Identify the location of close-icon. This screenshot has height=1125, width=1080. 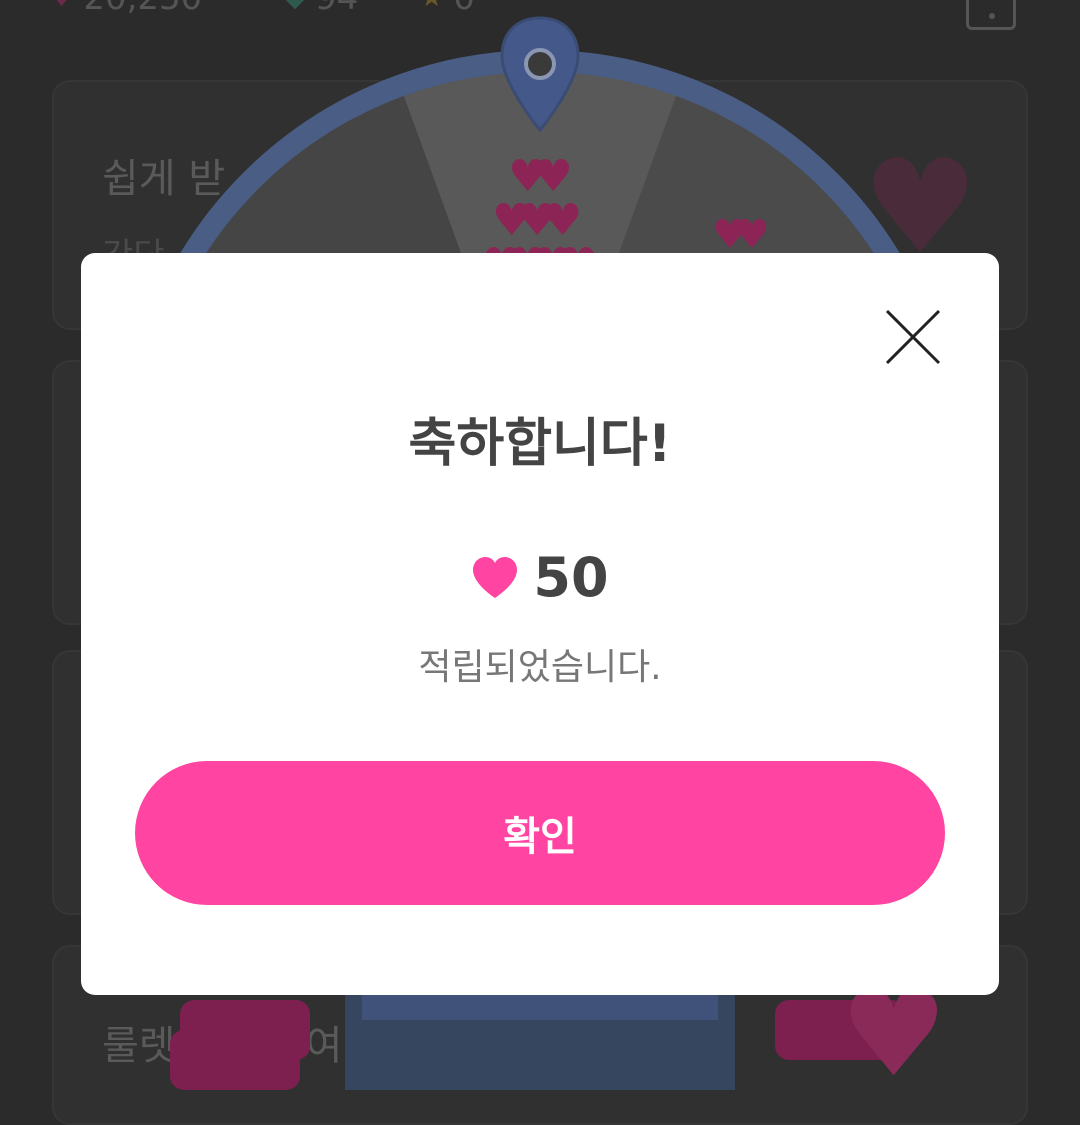
(913, 337).